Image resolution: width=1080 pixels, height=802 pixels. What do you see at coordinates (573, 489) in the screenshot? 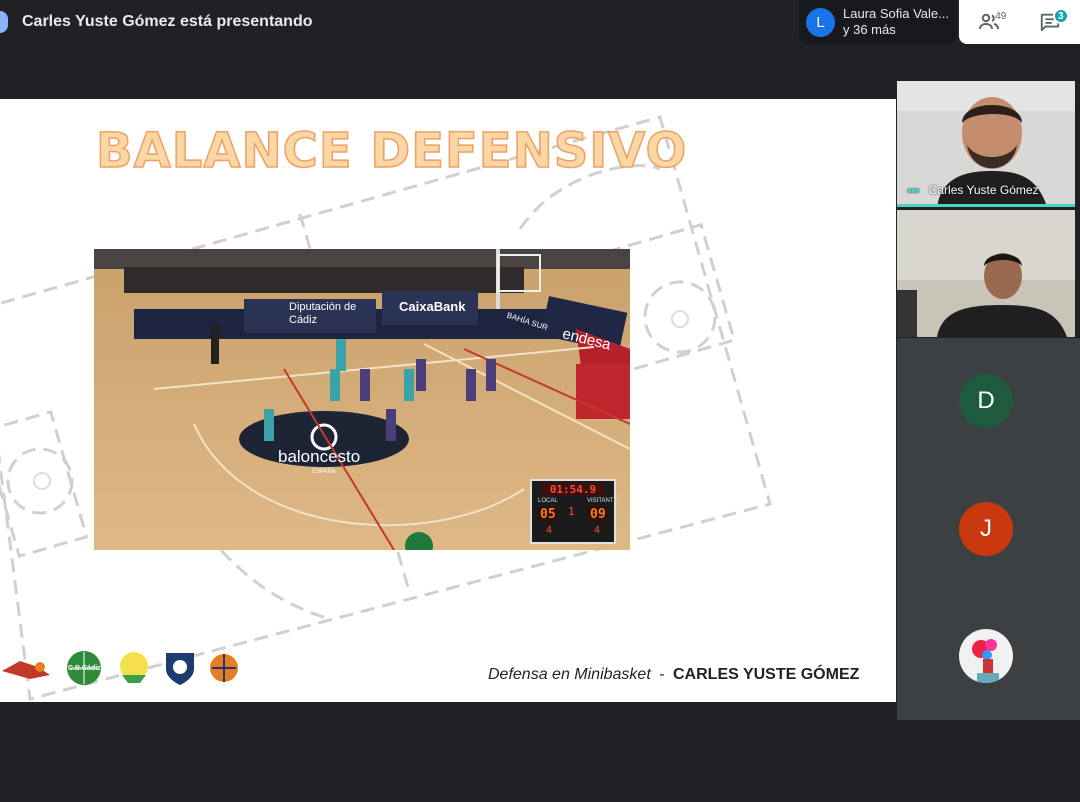
I see `scoreboard-clock: 01:54.9` at bounding box center [573, 489].